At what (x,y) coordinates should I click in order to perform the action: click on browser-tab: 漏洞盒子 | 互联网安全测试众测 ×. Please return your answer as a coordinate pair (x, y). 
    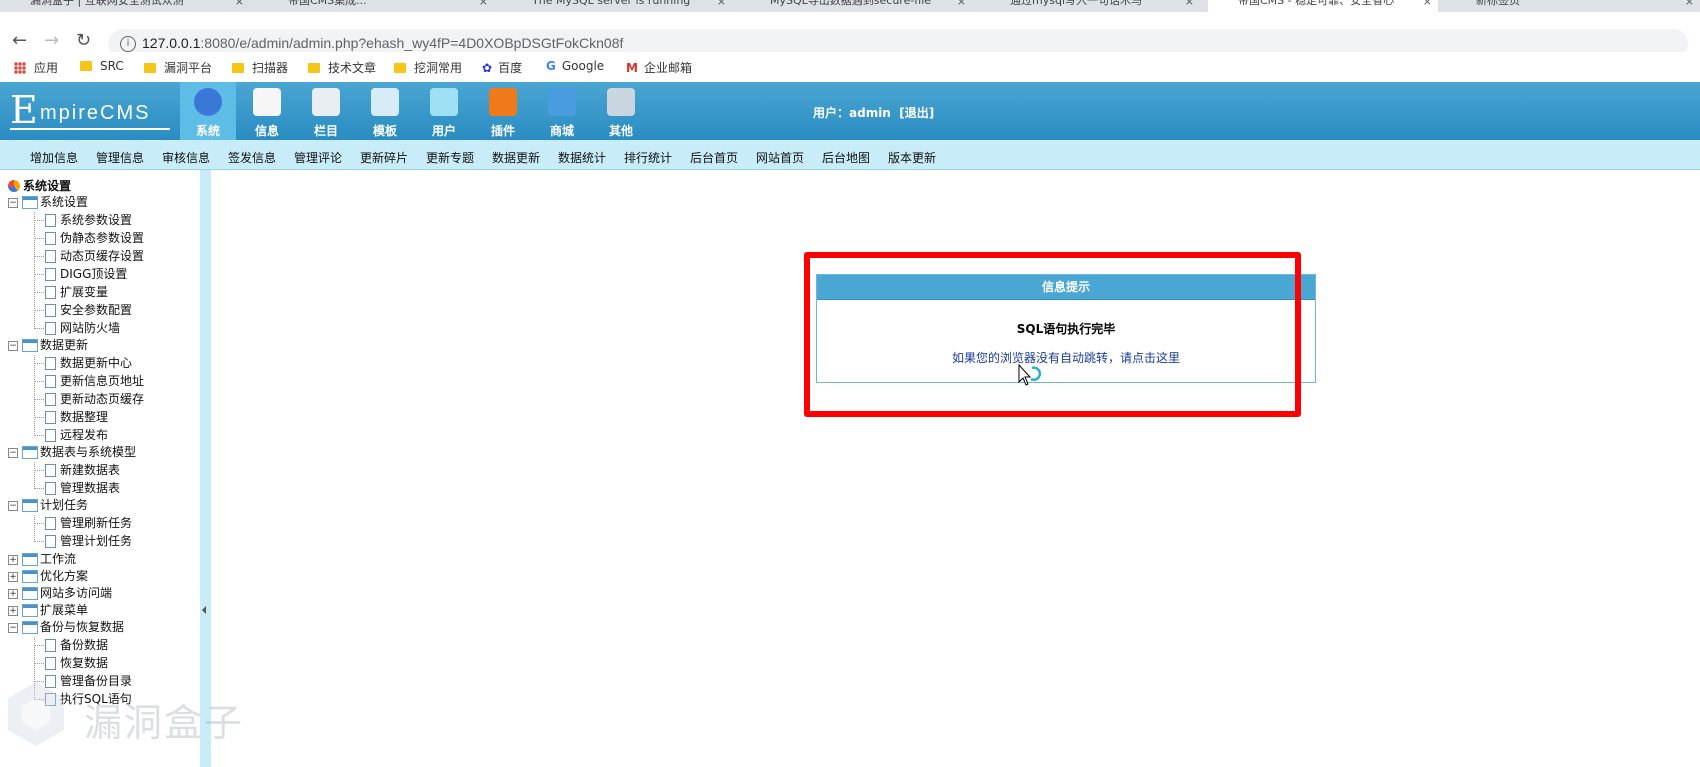
    Looking at the image, I should click on (125, 6).